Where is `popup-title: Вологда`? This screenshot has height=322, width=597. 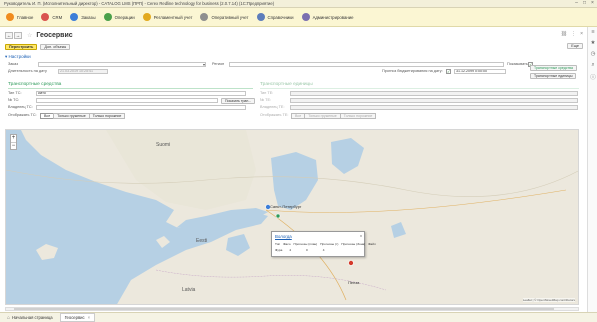
popup-title: Вологда is located at coordinates (283, 236).